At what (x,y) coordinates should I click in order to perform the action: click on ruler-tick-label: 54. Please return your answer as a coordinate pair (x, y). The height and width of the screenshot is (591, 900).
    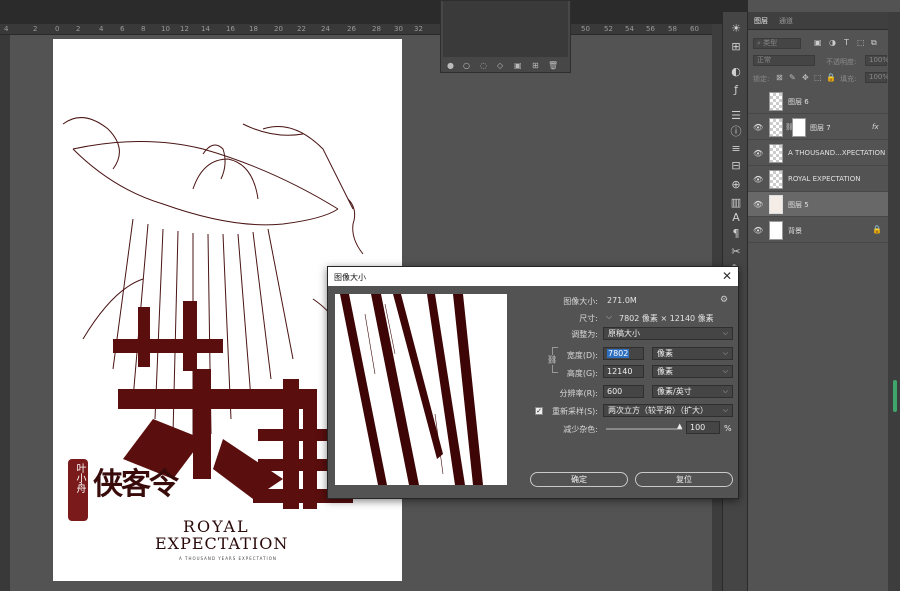
    Looking at the image, I should click on (629, 29).